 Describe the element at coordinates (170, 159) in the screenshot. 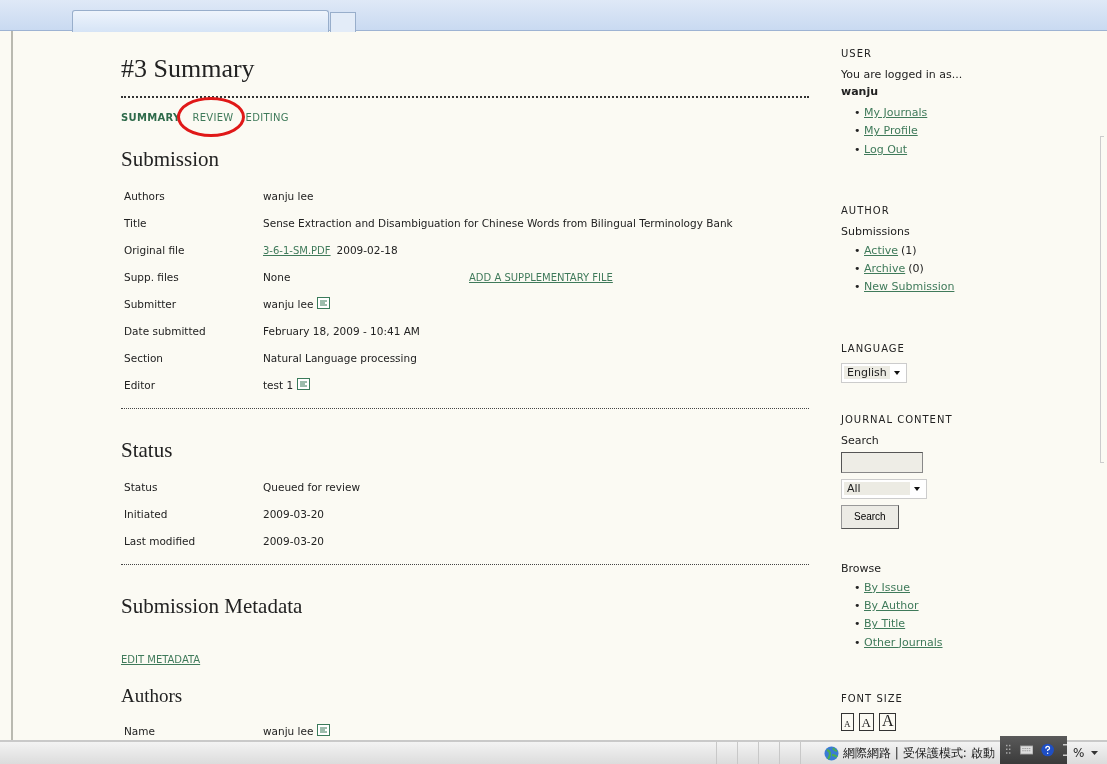

I see `section-heading: Submission` at that location.